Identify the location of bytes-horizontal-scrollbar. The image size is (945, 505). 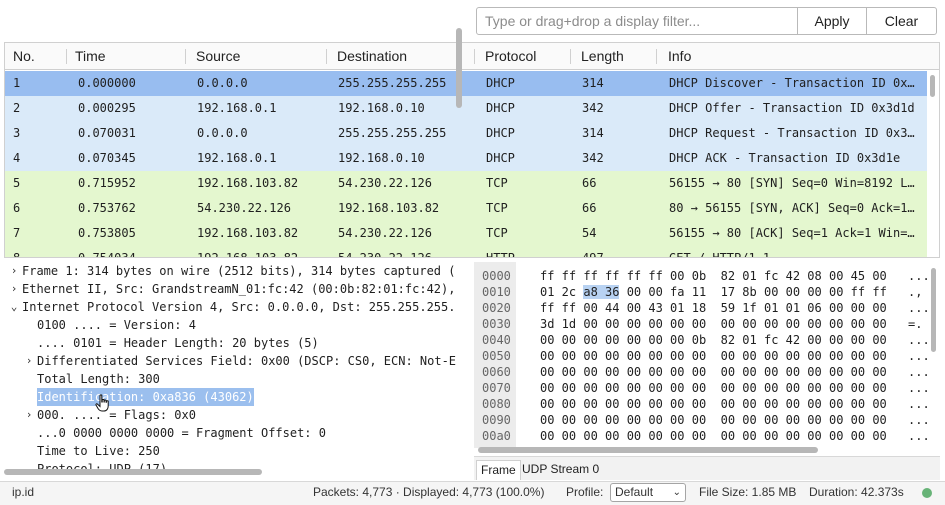
(648, 450).